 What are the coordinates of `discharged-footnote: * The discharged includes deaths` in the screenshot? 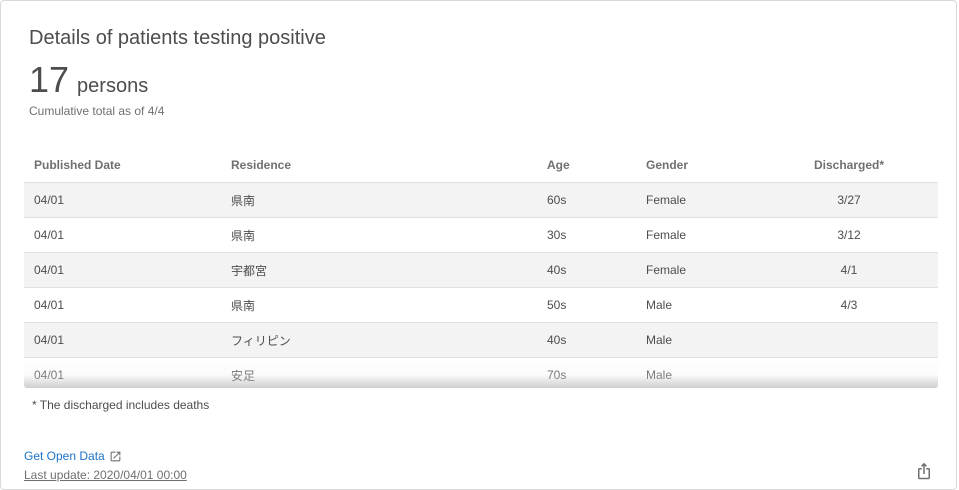 It's located at (121, 405).